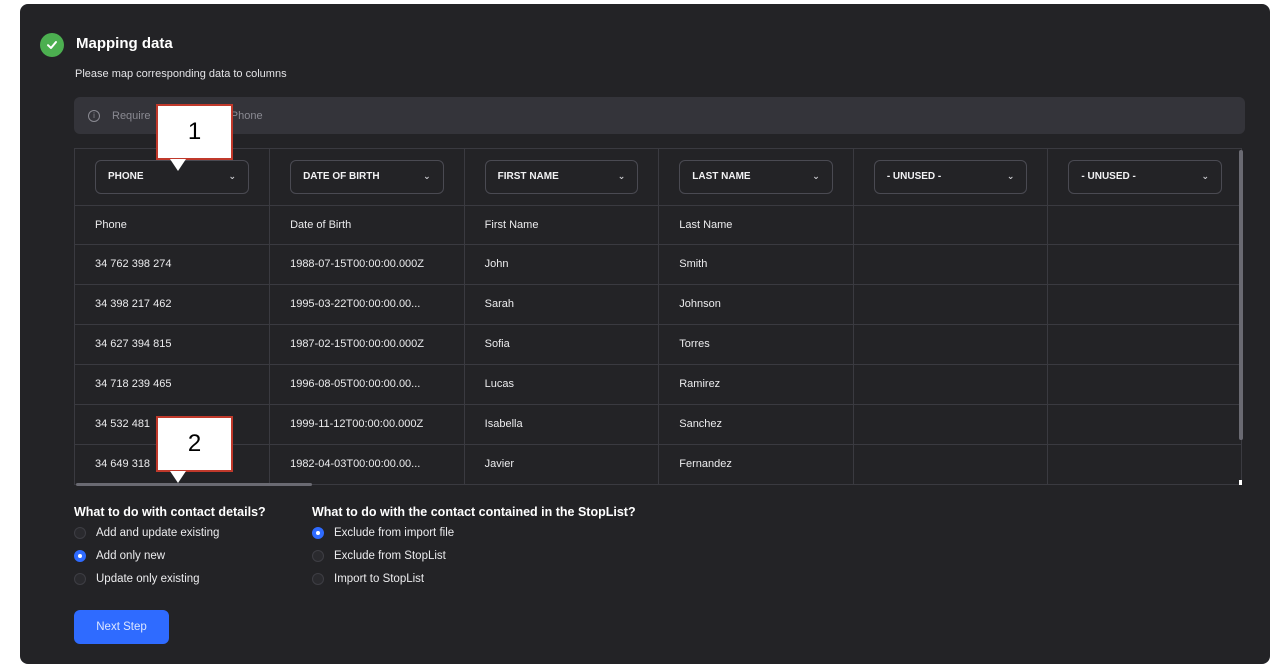 The width and height of the screenshot is (1284, 670). What do you see at coordinates (562, 424) in the screenshot?
I see `table-cell: Isabella` at bounding box center [562, 424].